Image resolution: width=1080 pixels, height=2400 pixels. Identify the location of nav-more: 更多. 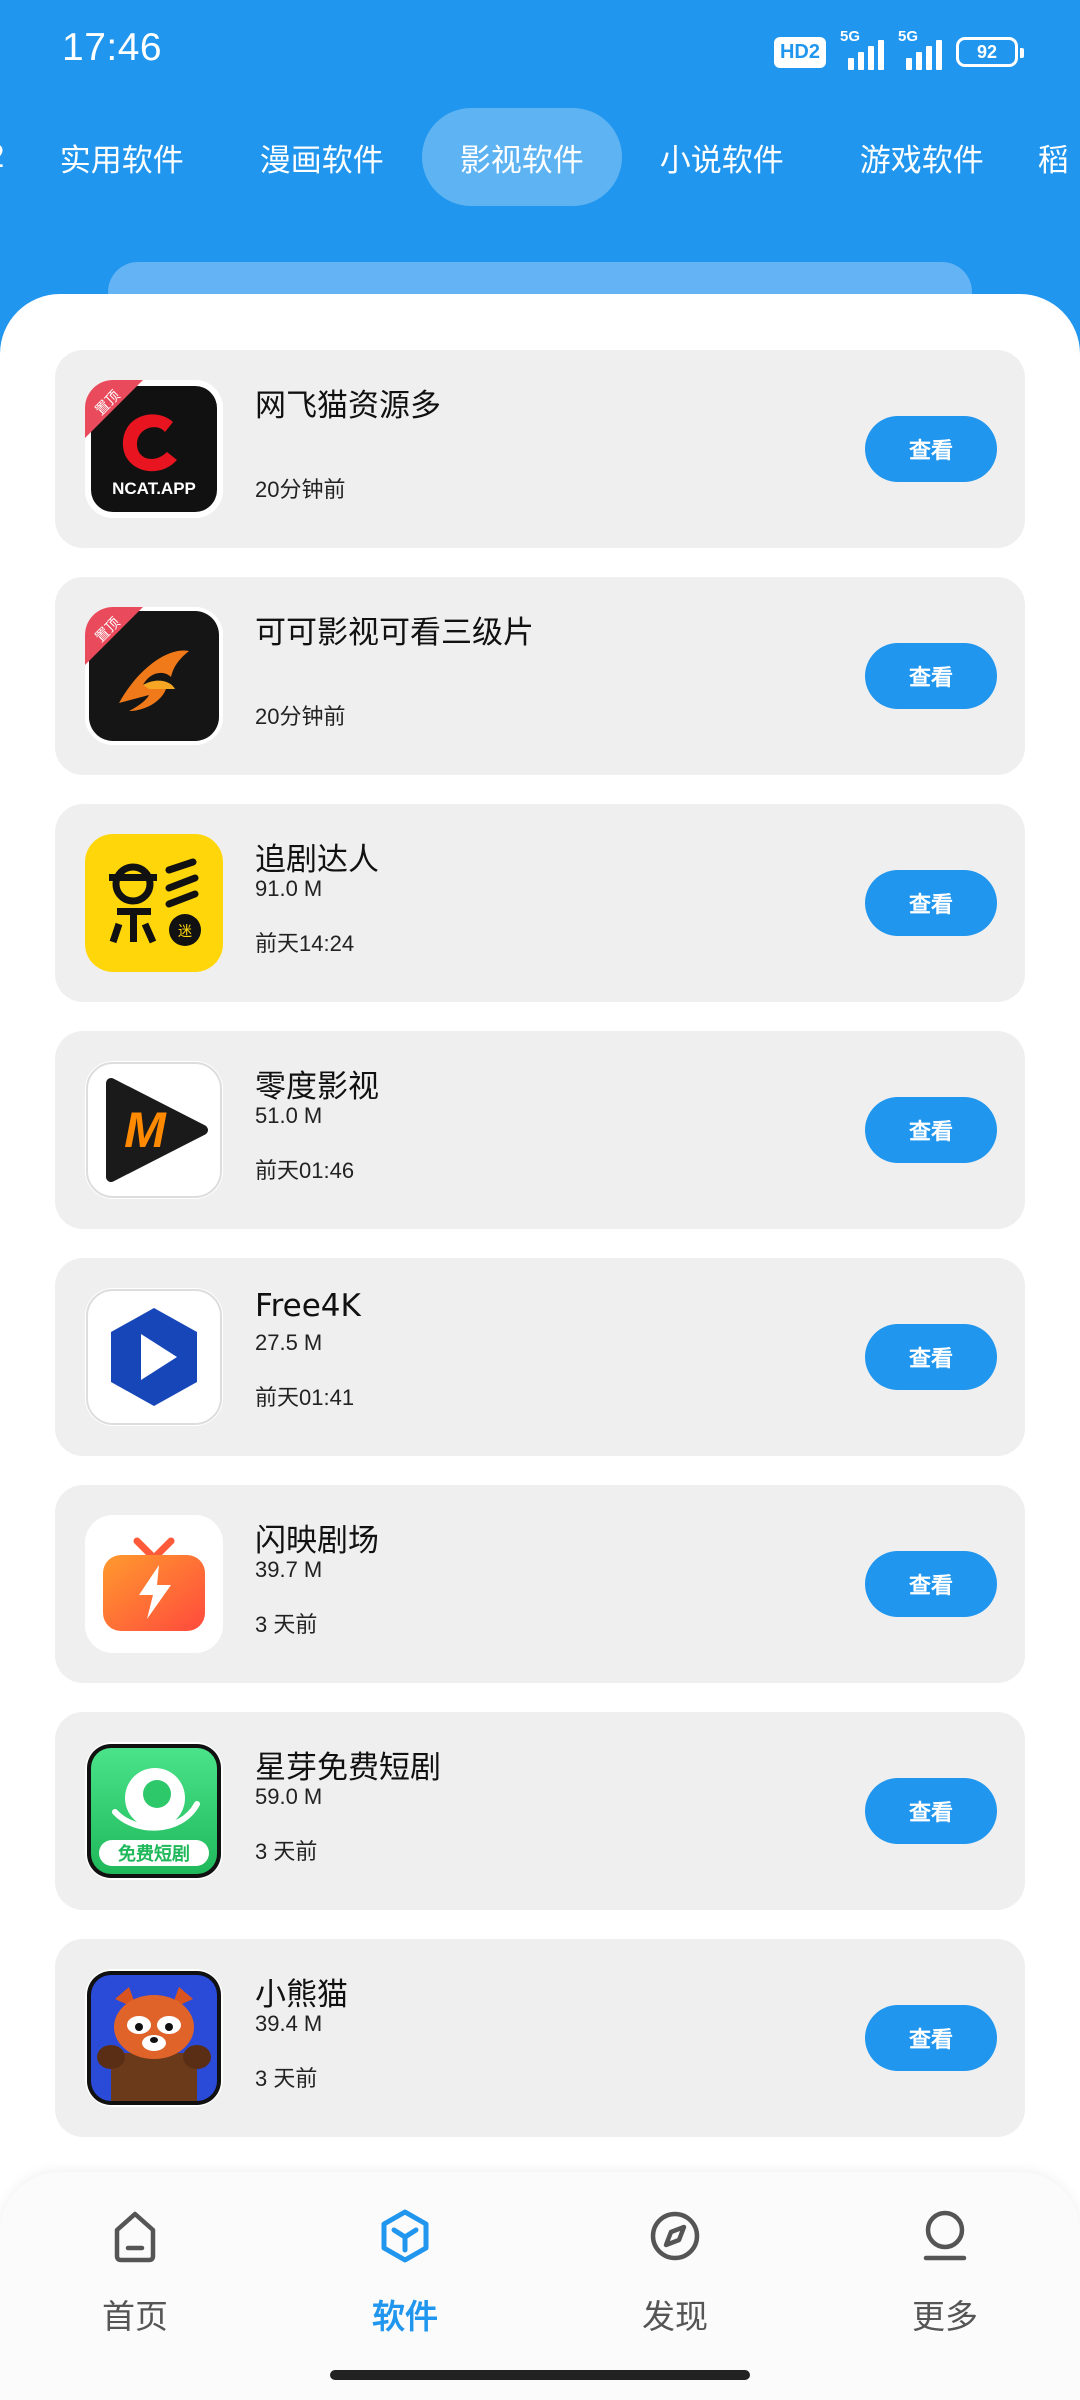
(945, 2279).